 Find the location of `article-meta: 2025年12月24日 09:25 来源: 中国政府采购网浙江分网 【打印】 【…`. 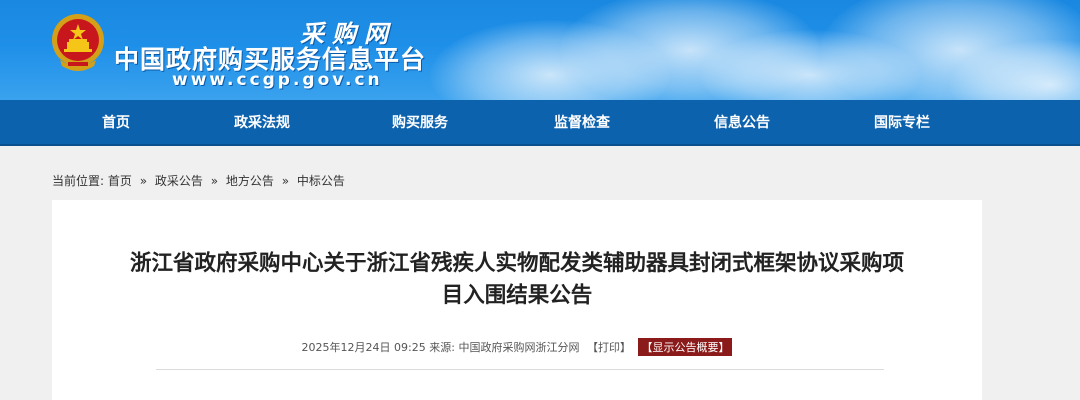

article-meta: 2025年12月24日 09:25 来源: 中国政府采购网浙江分网 【打印】 【… is located at coordinates (517, 347).